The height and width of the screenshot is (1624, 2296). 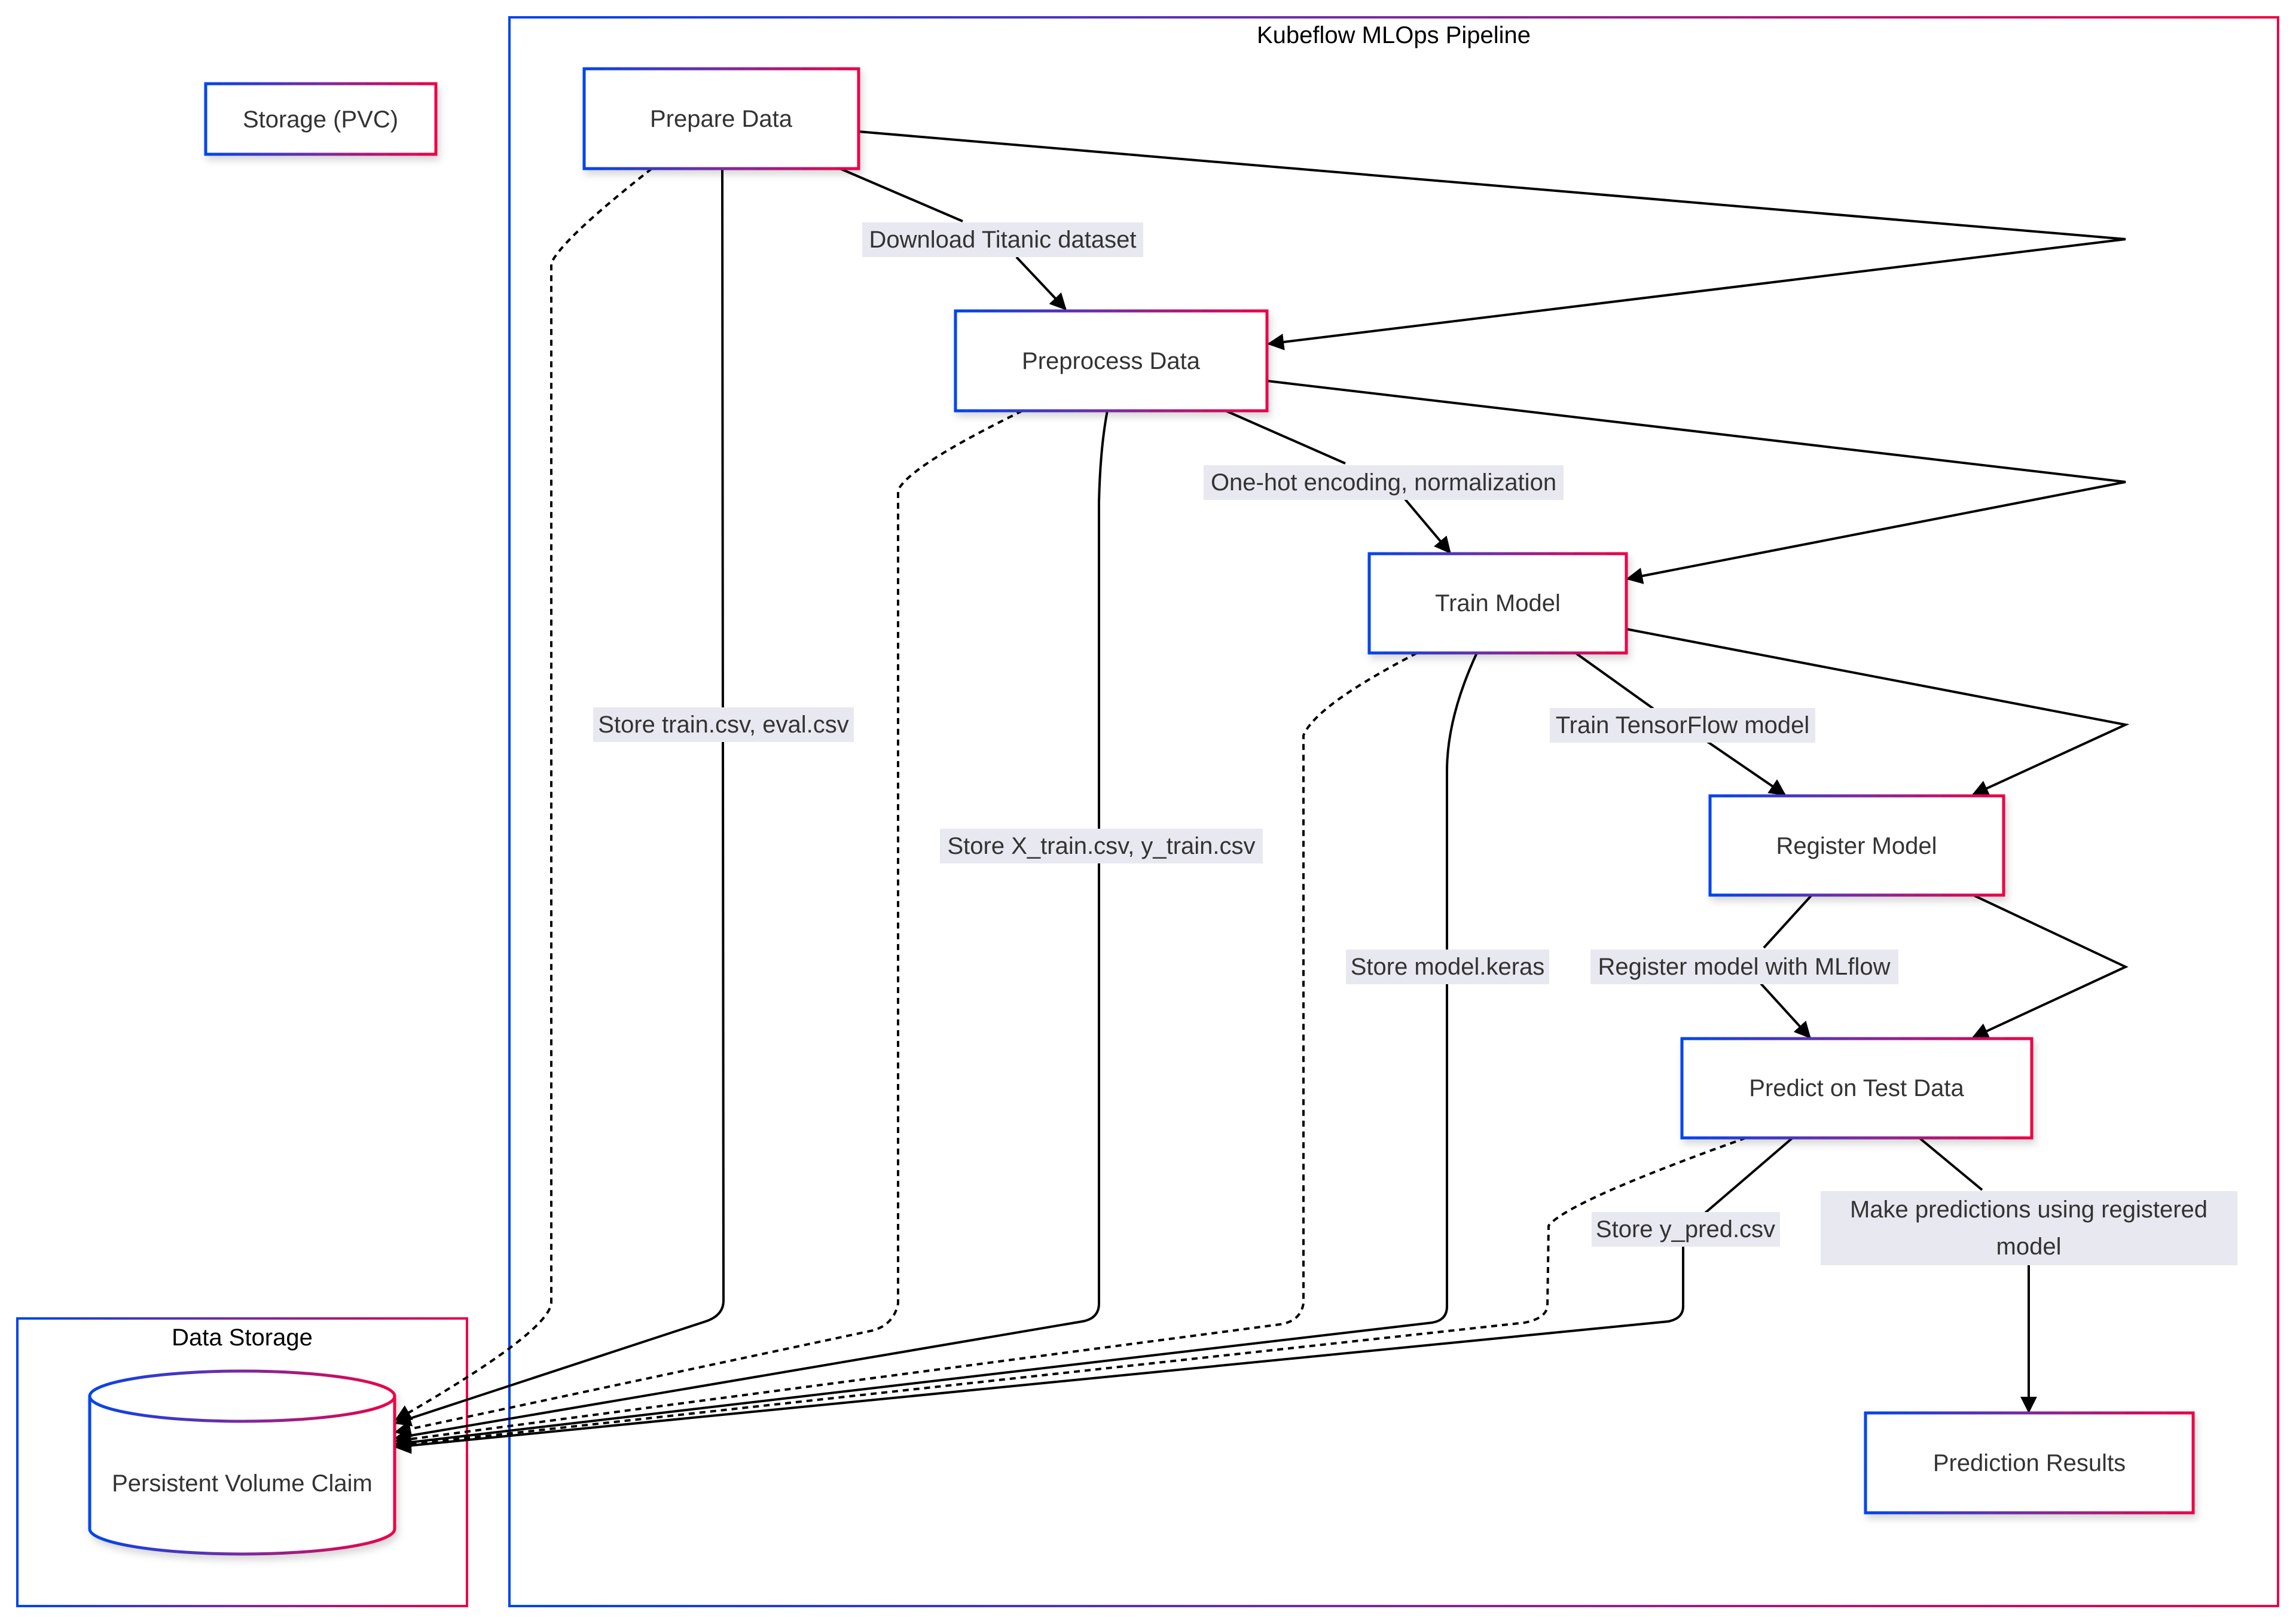 I want to click on node-register-model: Register Model, so click(x=1856, y=845).